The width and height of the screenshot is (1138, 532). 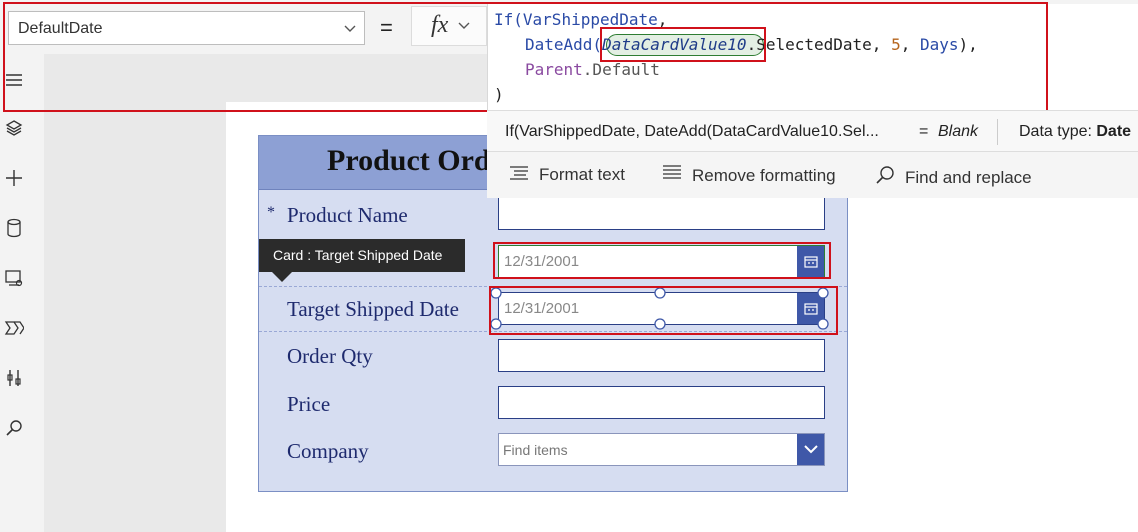 I want to click on remove-formatting-button: Remove formatting, so click(x=749, y=175).